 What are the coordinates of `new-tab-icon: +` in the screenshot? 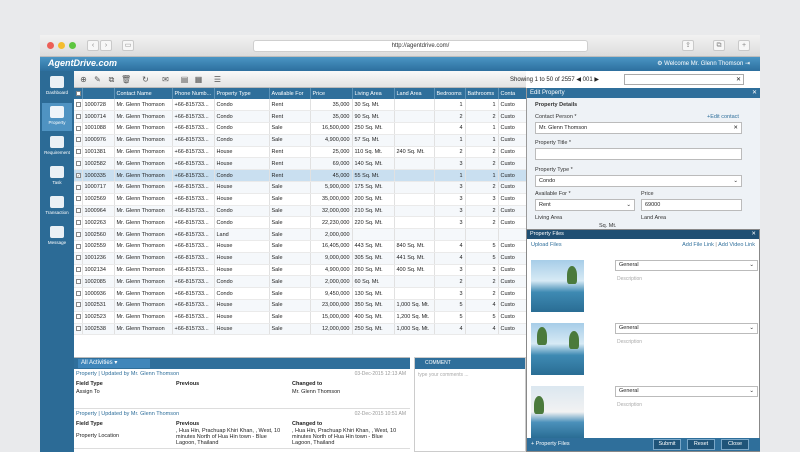 It's located at (744, 45).